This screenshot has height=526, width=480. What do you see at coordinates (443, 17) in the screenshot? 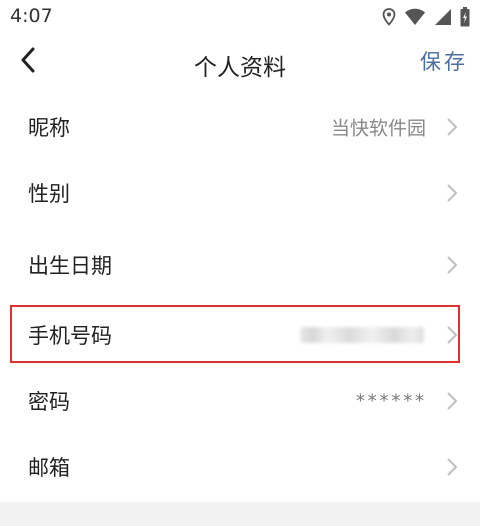
I see `signal-icon` at bounding box center [443, 17].